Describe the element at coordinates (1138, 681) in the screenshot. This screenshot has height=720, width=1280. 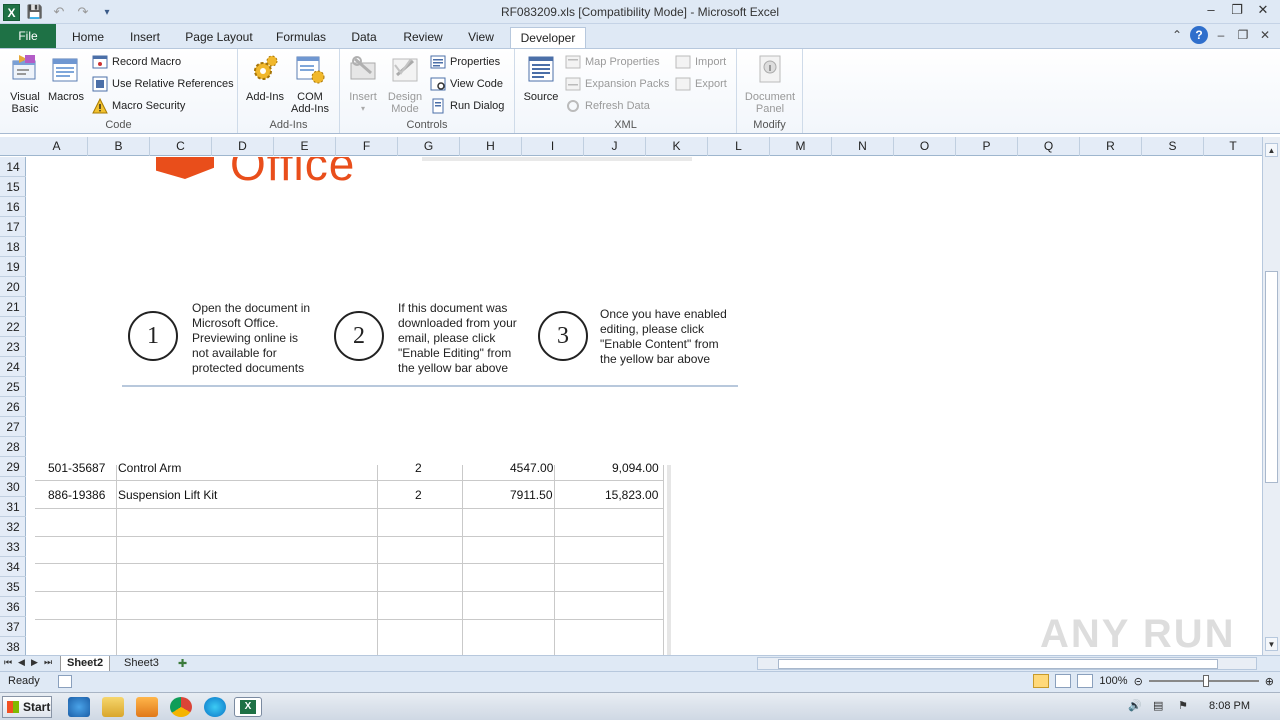
I see `zoom-out-icon: ⊝` at that location.